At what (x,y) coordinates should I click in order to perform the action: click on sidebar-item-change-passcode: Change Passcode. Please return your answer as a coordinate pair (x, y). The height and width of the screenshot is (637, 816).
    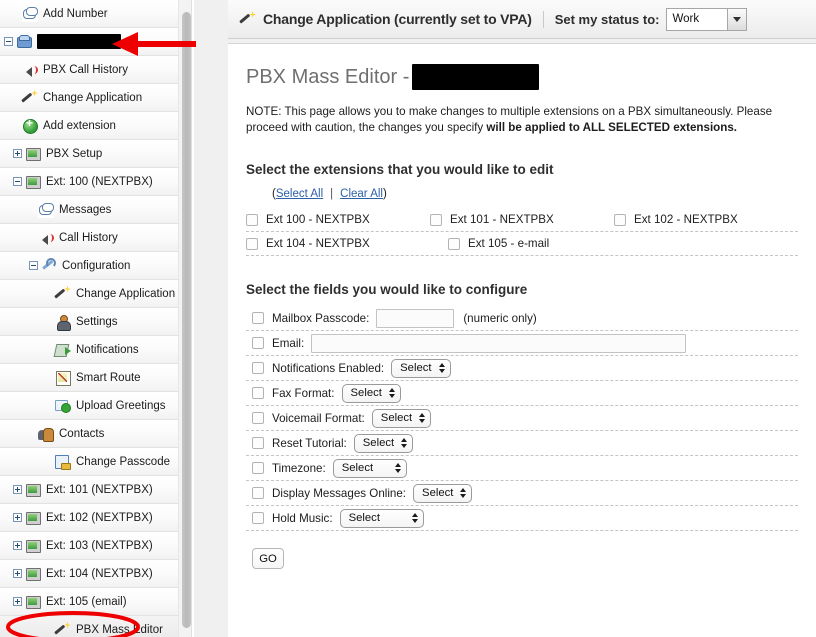
    Looking at the image, I should click on (89, 462).